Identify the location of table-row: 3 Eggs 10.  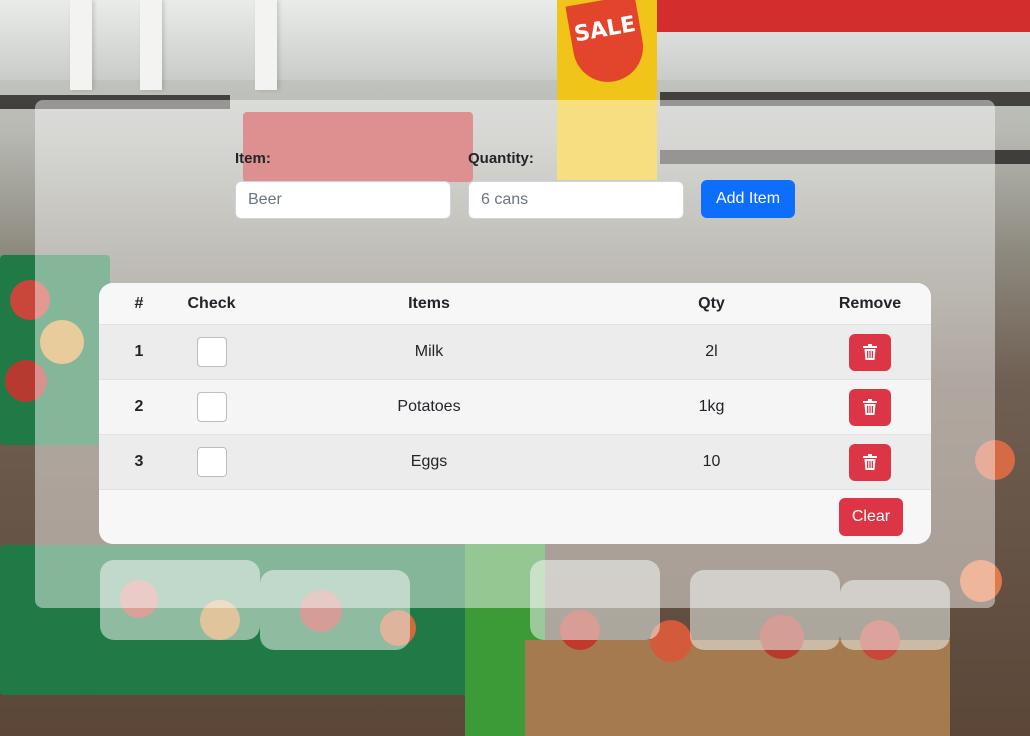
(515, 462).